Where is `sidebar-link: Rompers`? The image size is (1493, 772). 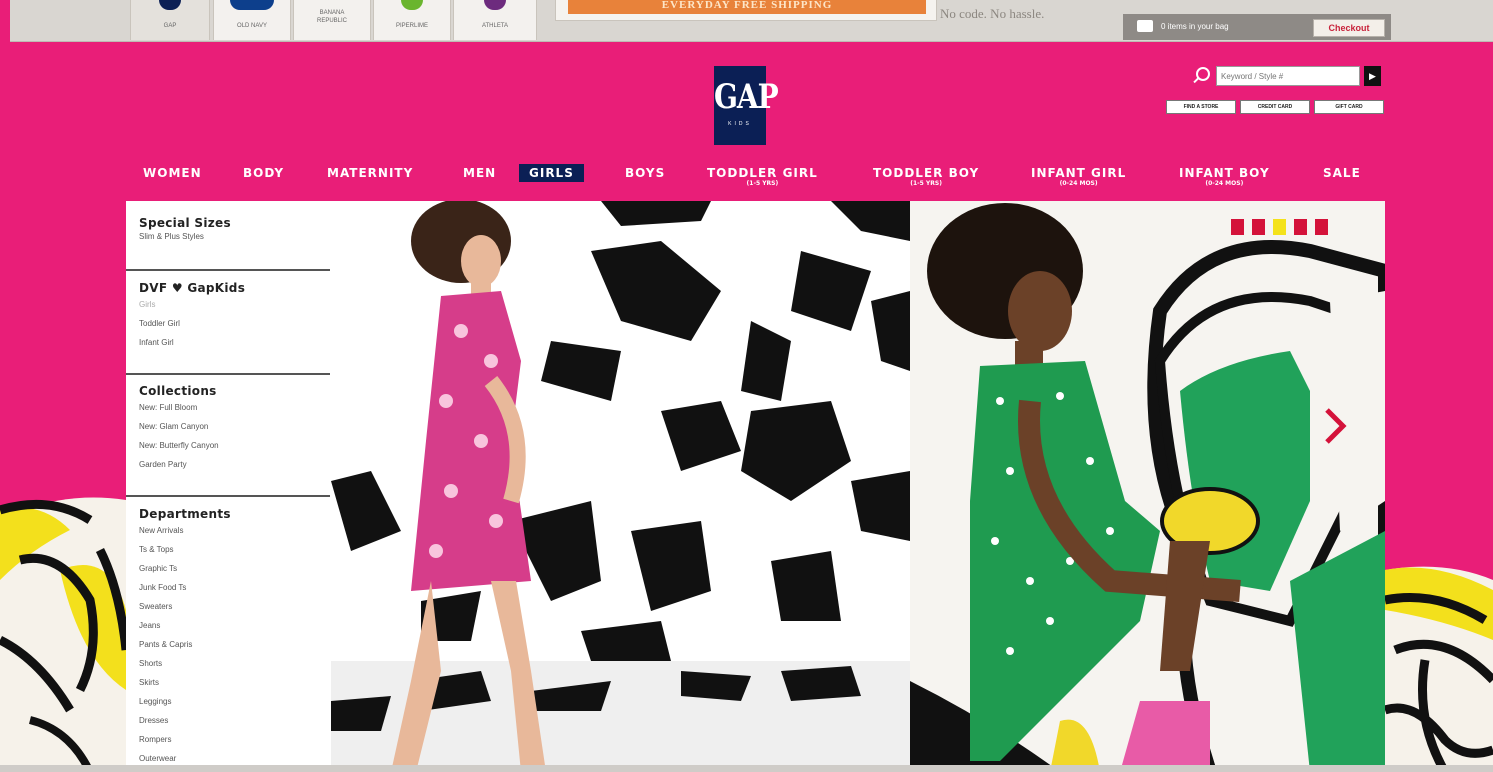 sidebar-link: Rompers is located at coordinates (185, 739).